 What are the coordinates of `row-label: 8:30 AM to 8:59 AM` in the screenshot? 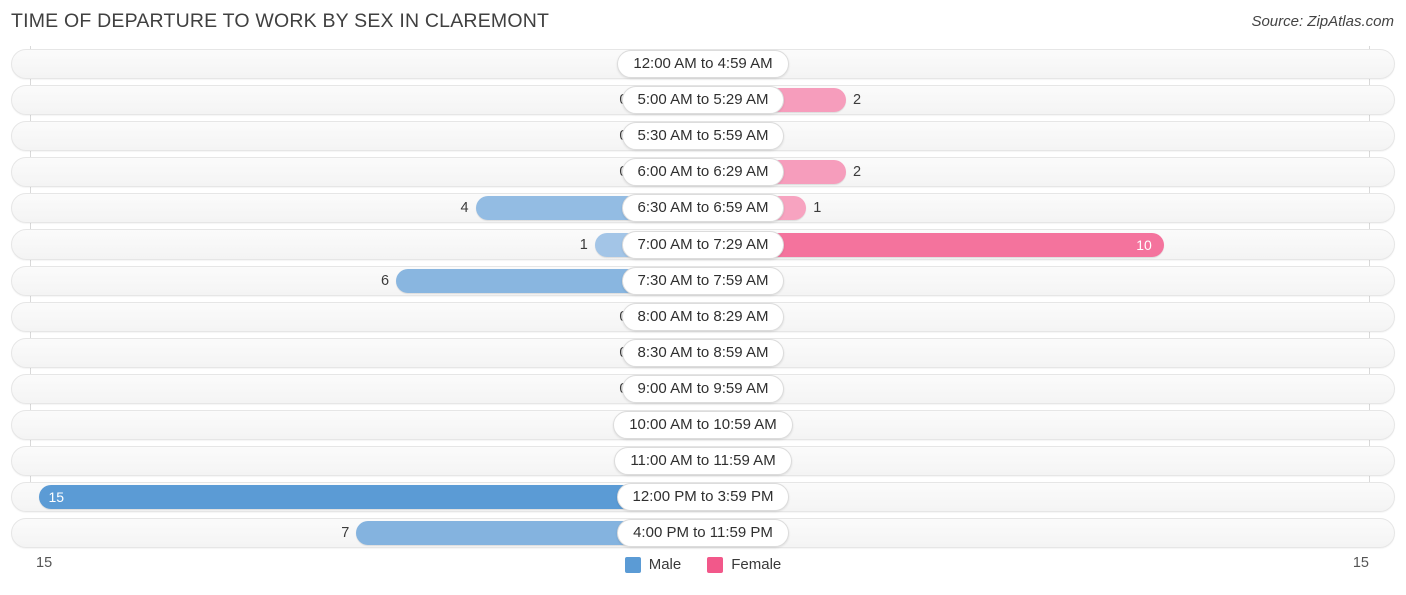 It's located at (703, 352).